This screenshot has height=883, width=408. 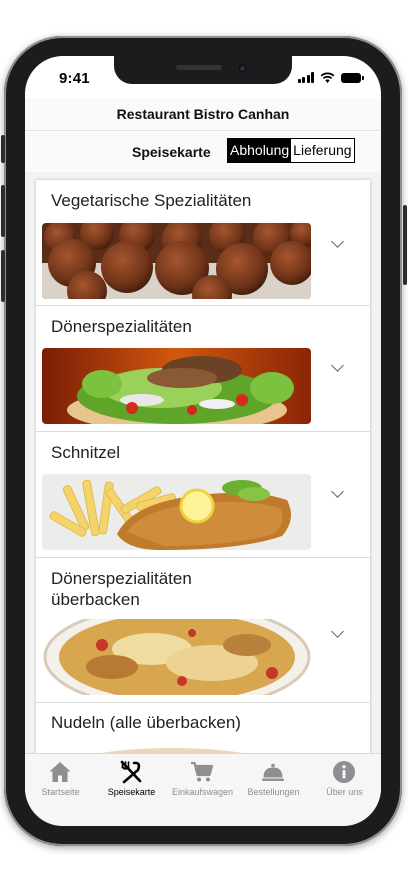 I want to click on category-item-baked-doner: Dönerspezialitäten überbacken, so click(x=203, y=630).